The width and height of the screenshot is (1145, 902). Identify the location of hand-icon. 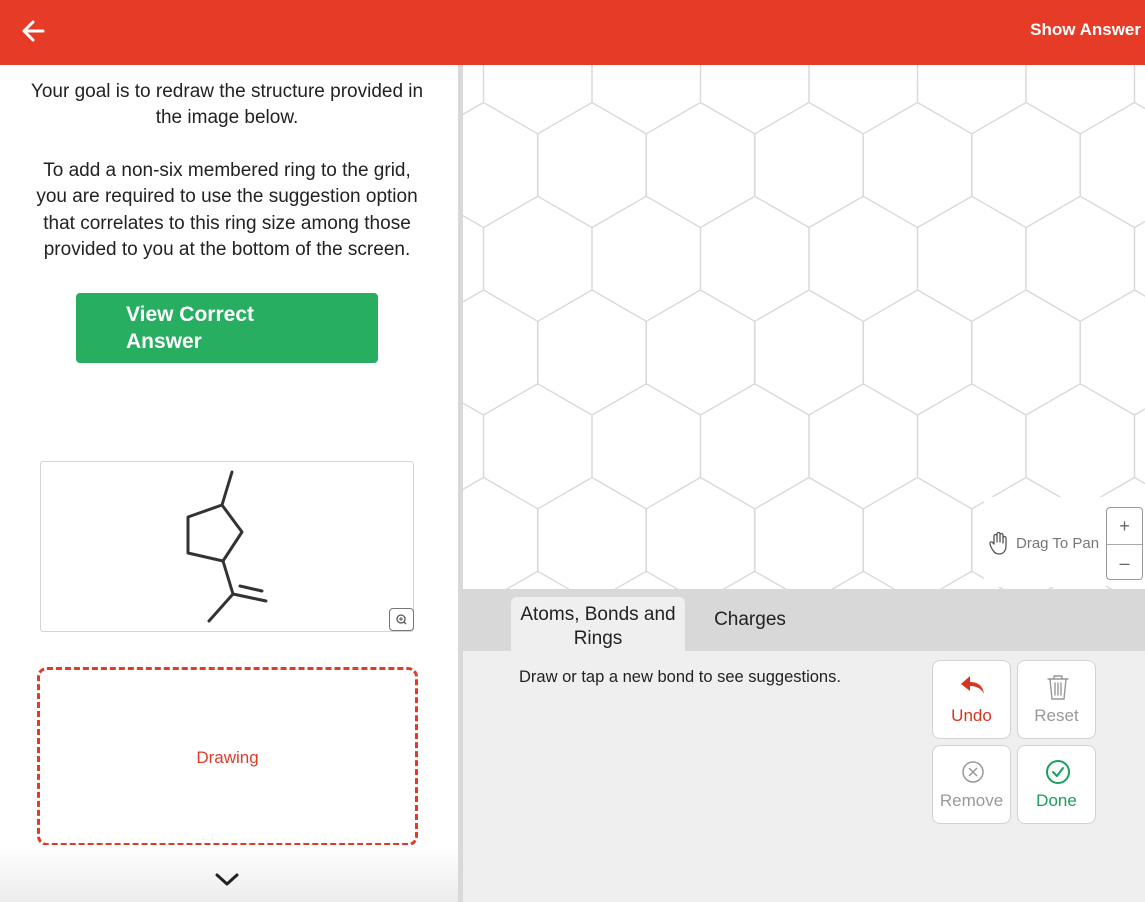
(998, 543).